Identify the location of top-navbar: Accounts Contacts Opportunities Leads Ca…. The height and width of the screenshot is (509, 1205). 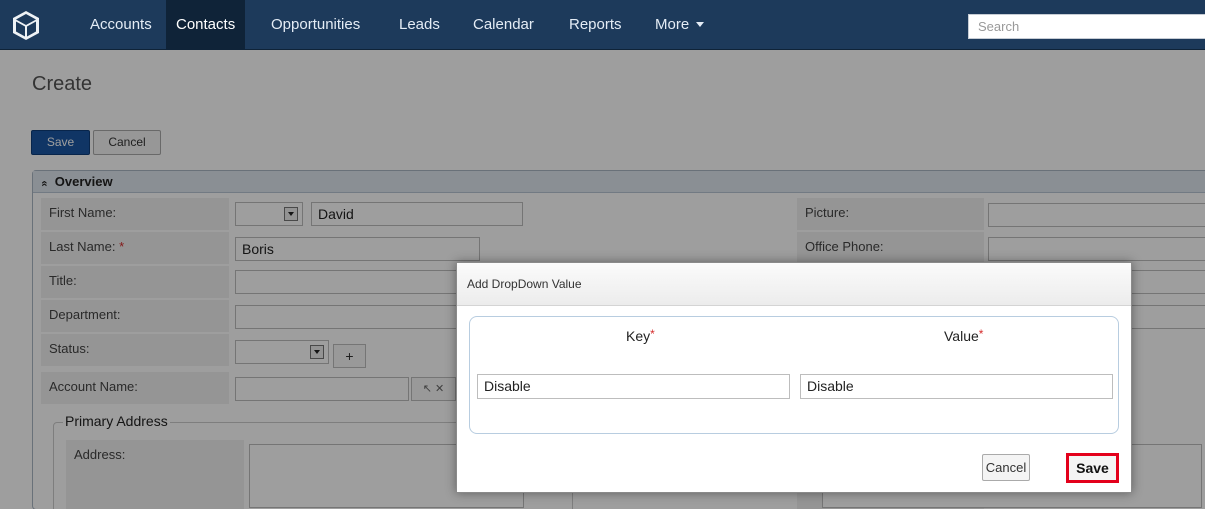
(602, 25).